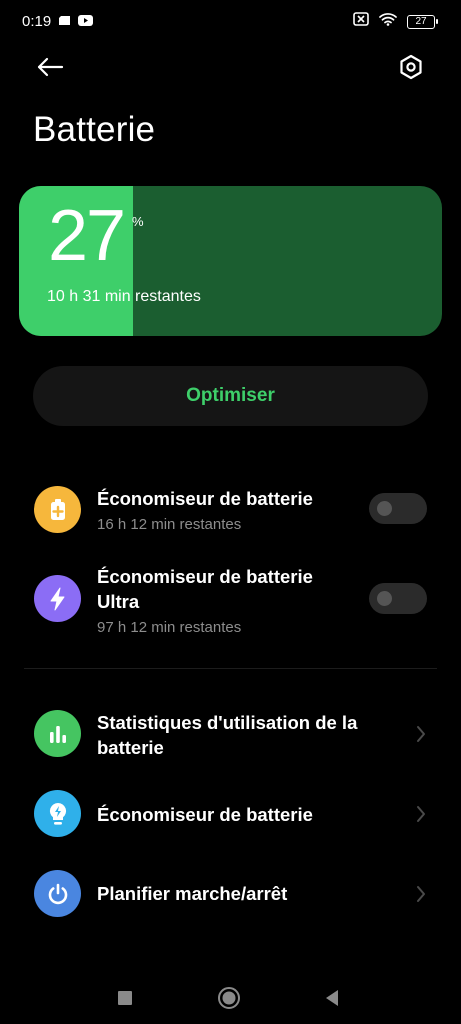  I want to click on page-title: Batterie, so click(94, 129).